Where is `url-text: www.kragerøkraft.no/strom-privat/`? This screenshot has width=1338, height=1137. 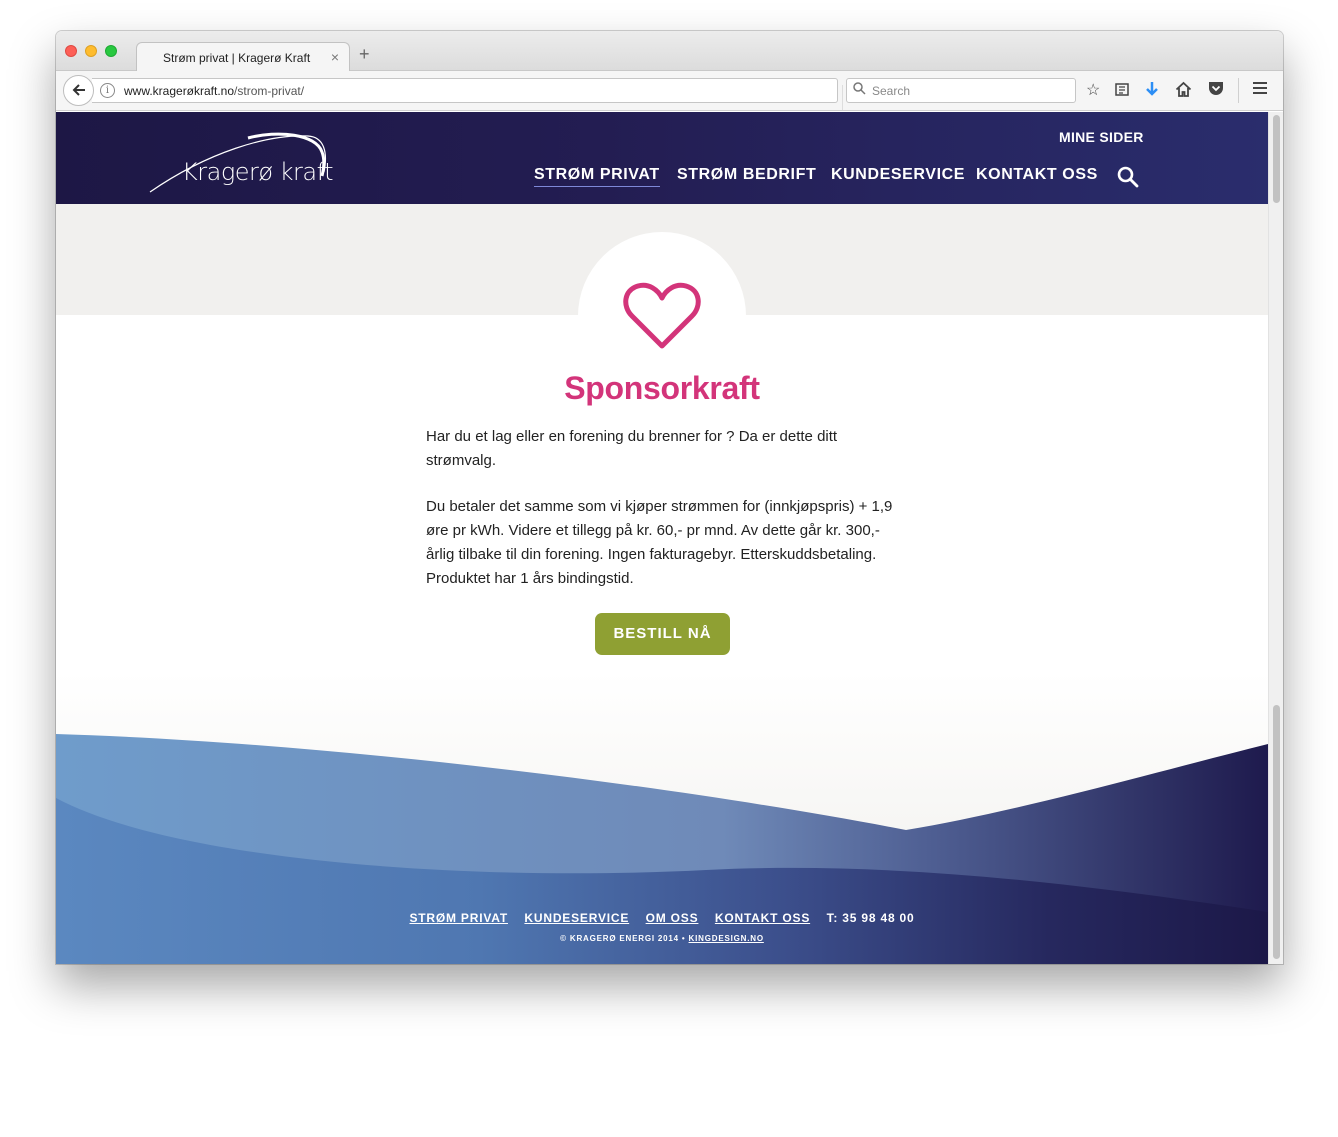 url-text: www.kragerøkraft.no/strom-privat/ is located at coordinates (214, 91).